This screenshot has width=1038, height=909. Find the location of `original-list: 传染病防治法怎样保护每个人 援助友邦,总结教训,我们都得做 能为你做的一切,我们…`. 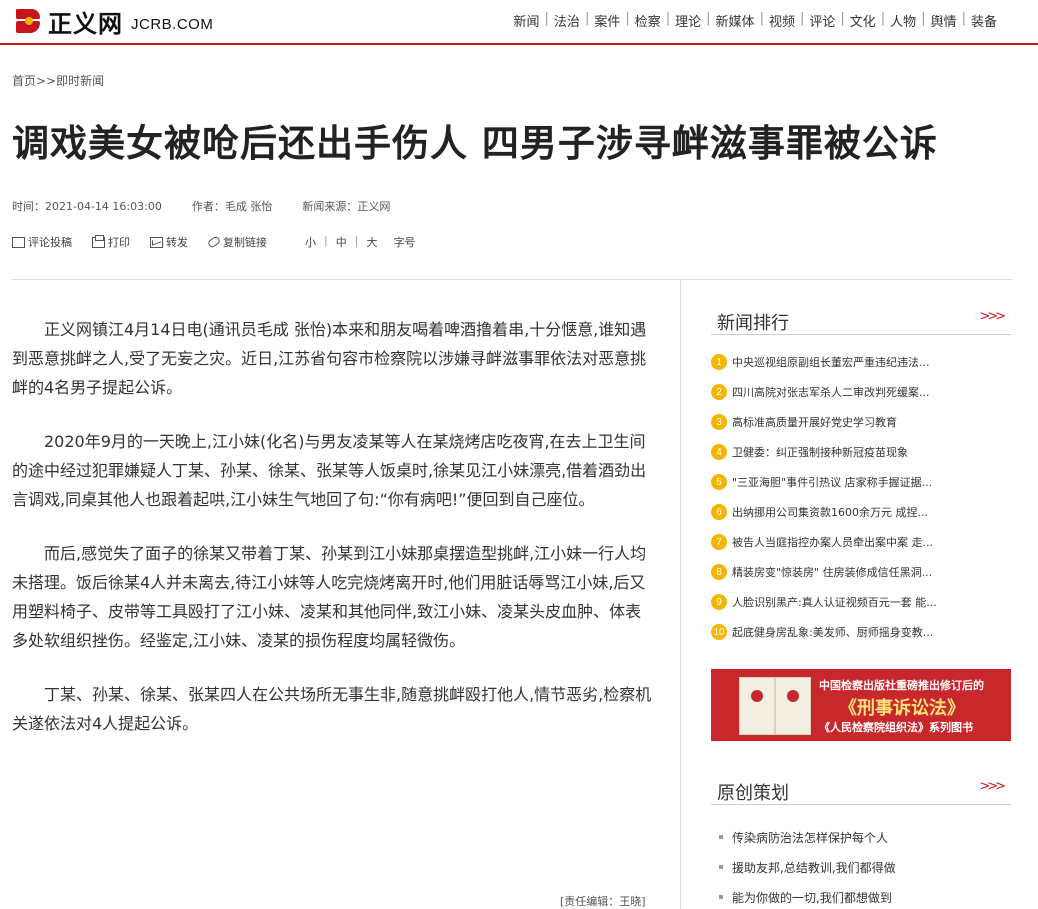

original-list: 传染病防治法怎样保护每个人 援助友邦,总结教训,我们都得做 能为你做的一切,我们… is located at coordinates (864, 865).